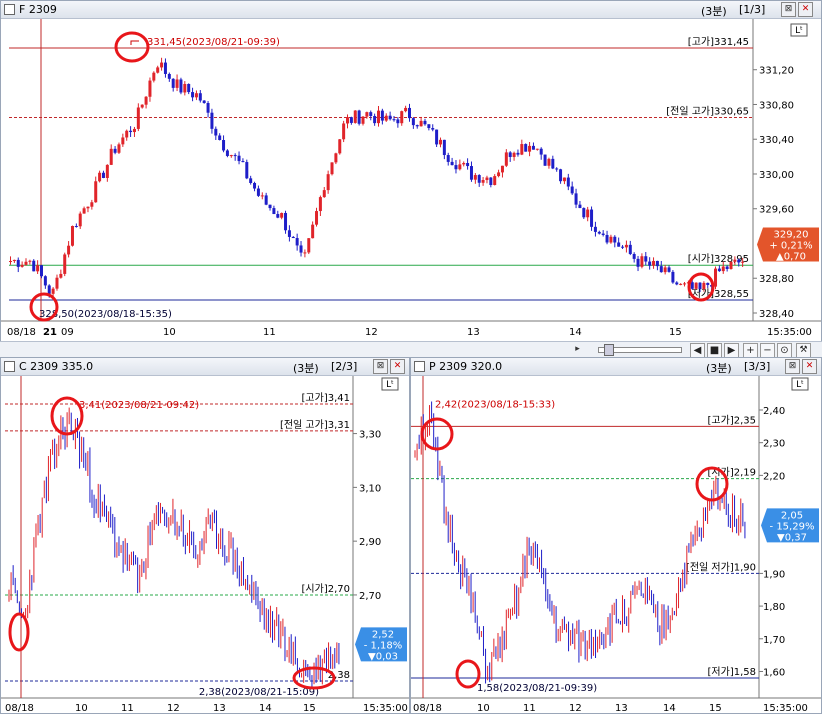 The height and width of the screenshot is (714, 822). What do you see at coordinates (776, 279) in the screenshot?
I see `price-axis-label: 328,80` at bounding box center [776, 279].